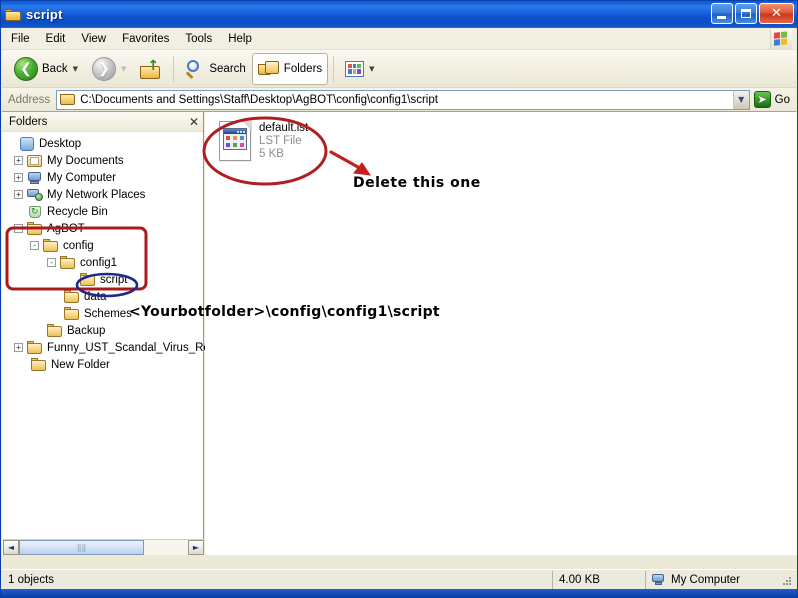 This screenshot has width=798, height=598. I want to click on tree-item-label: New Folder, so click(80, 364).